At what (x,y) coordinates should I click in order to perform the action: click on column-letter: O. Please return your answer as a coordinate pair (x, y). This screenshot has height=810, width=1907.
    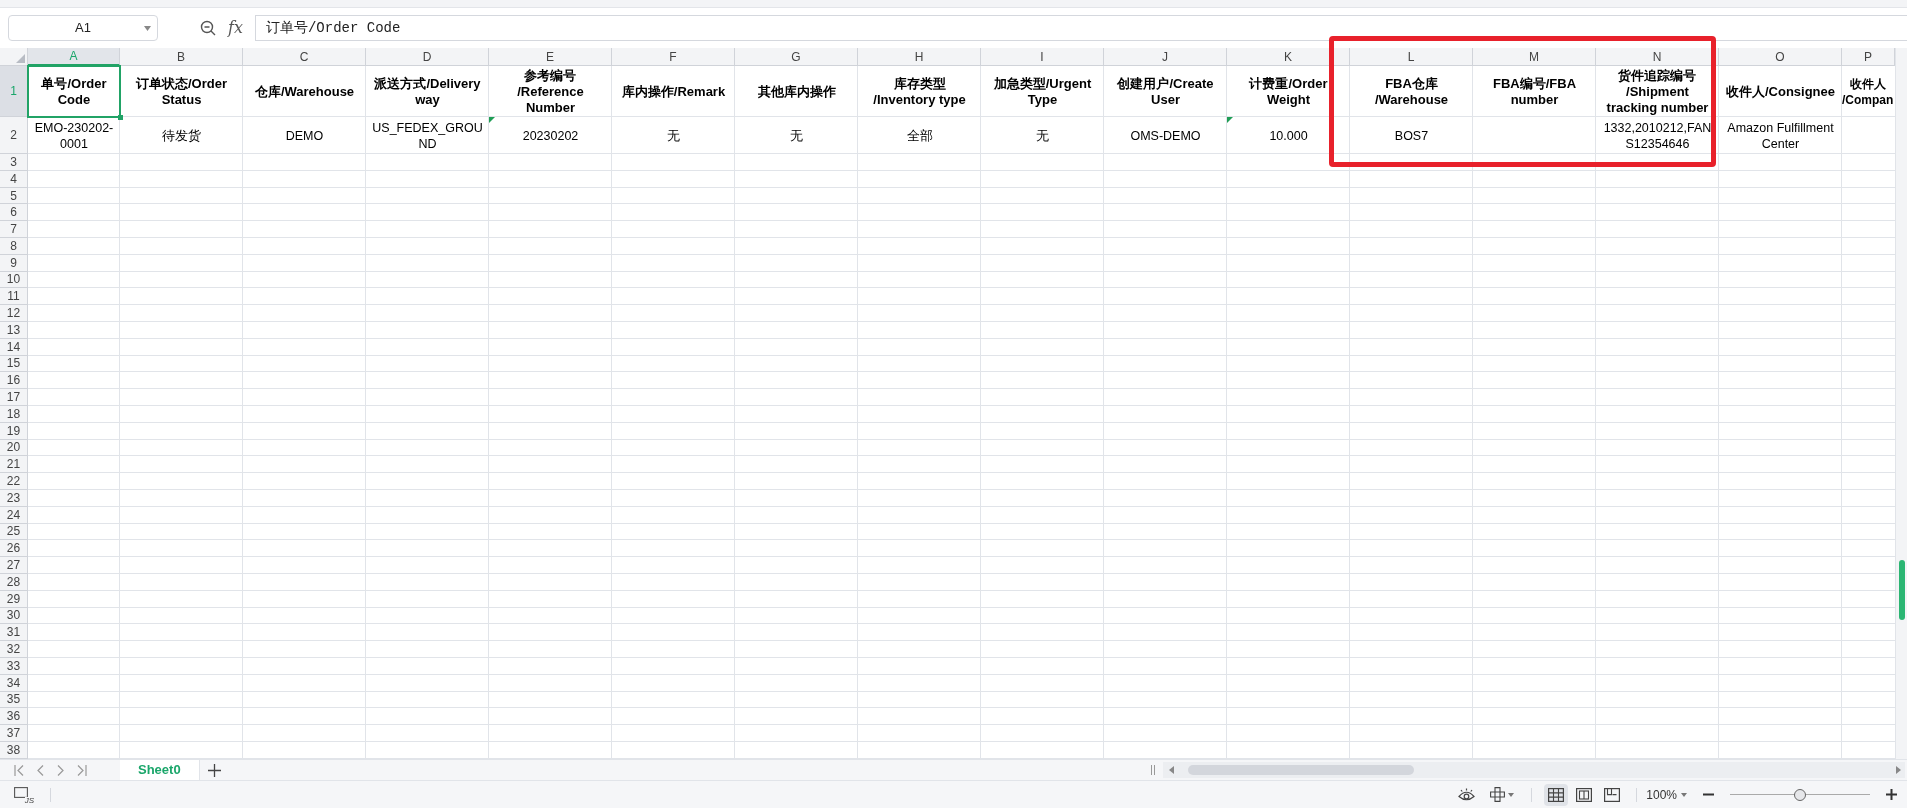
    Looking at the image, I should click on (1780, 57).